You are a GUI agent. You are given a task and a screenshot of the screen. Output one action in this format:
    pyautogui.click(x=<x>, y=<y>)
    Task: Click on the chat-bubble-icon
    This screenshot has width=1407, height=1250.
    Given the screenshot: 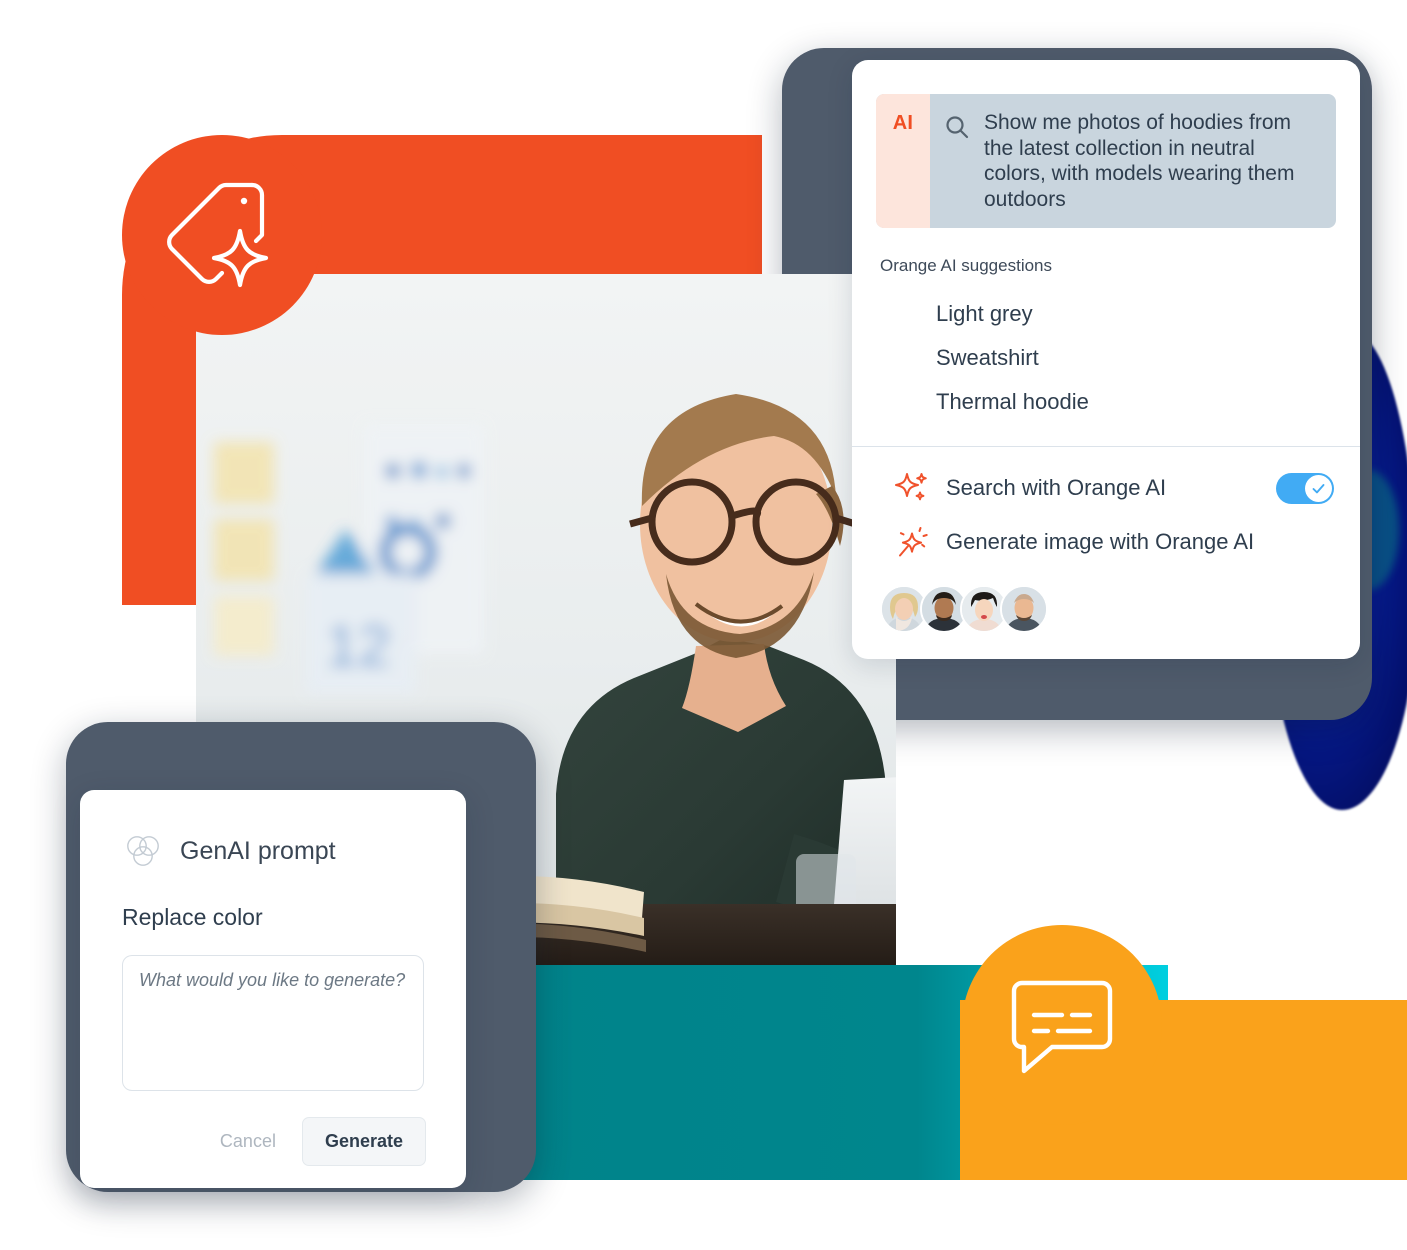 What is the action you would take?
    pyautogui.click(x=1062, y=1027)
    